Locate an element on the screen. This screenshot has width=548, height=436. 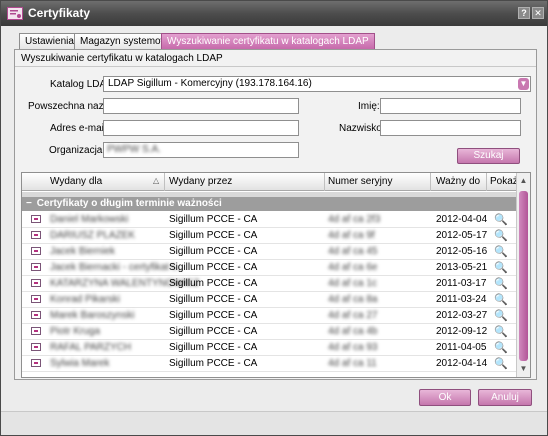
column-header-valid-to: Ważny do is located at coordinates (458, 181).